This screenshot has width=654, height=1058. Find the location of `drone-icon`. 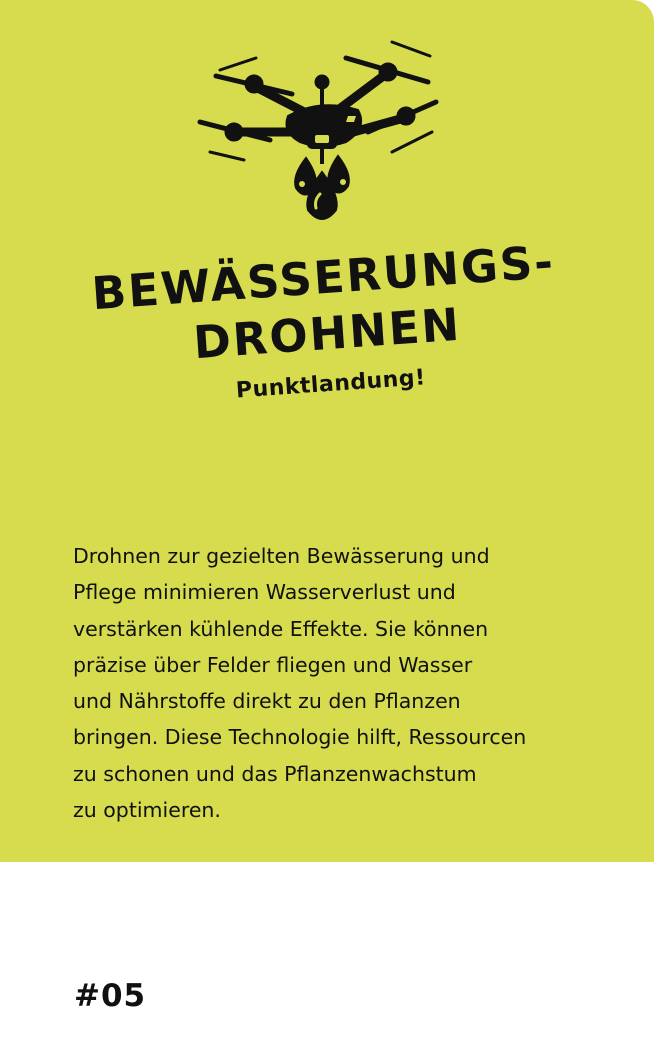

drone-icon is located at coordinates (318, 130).